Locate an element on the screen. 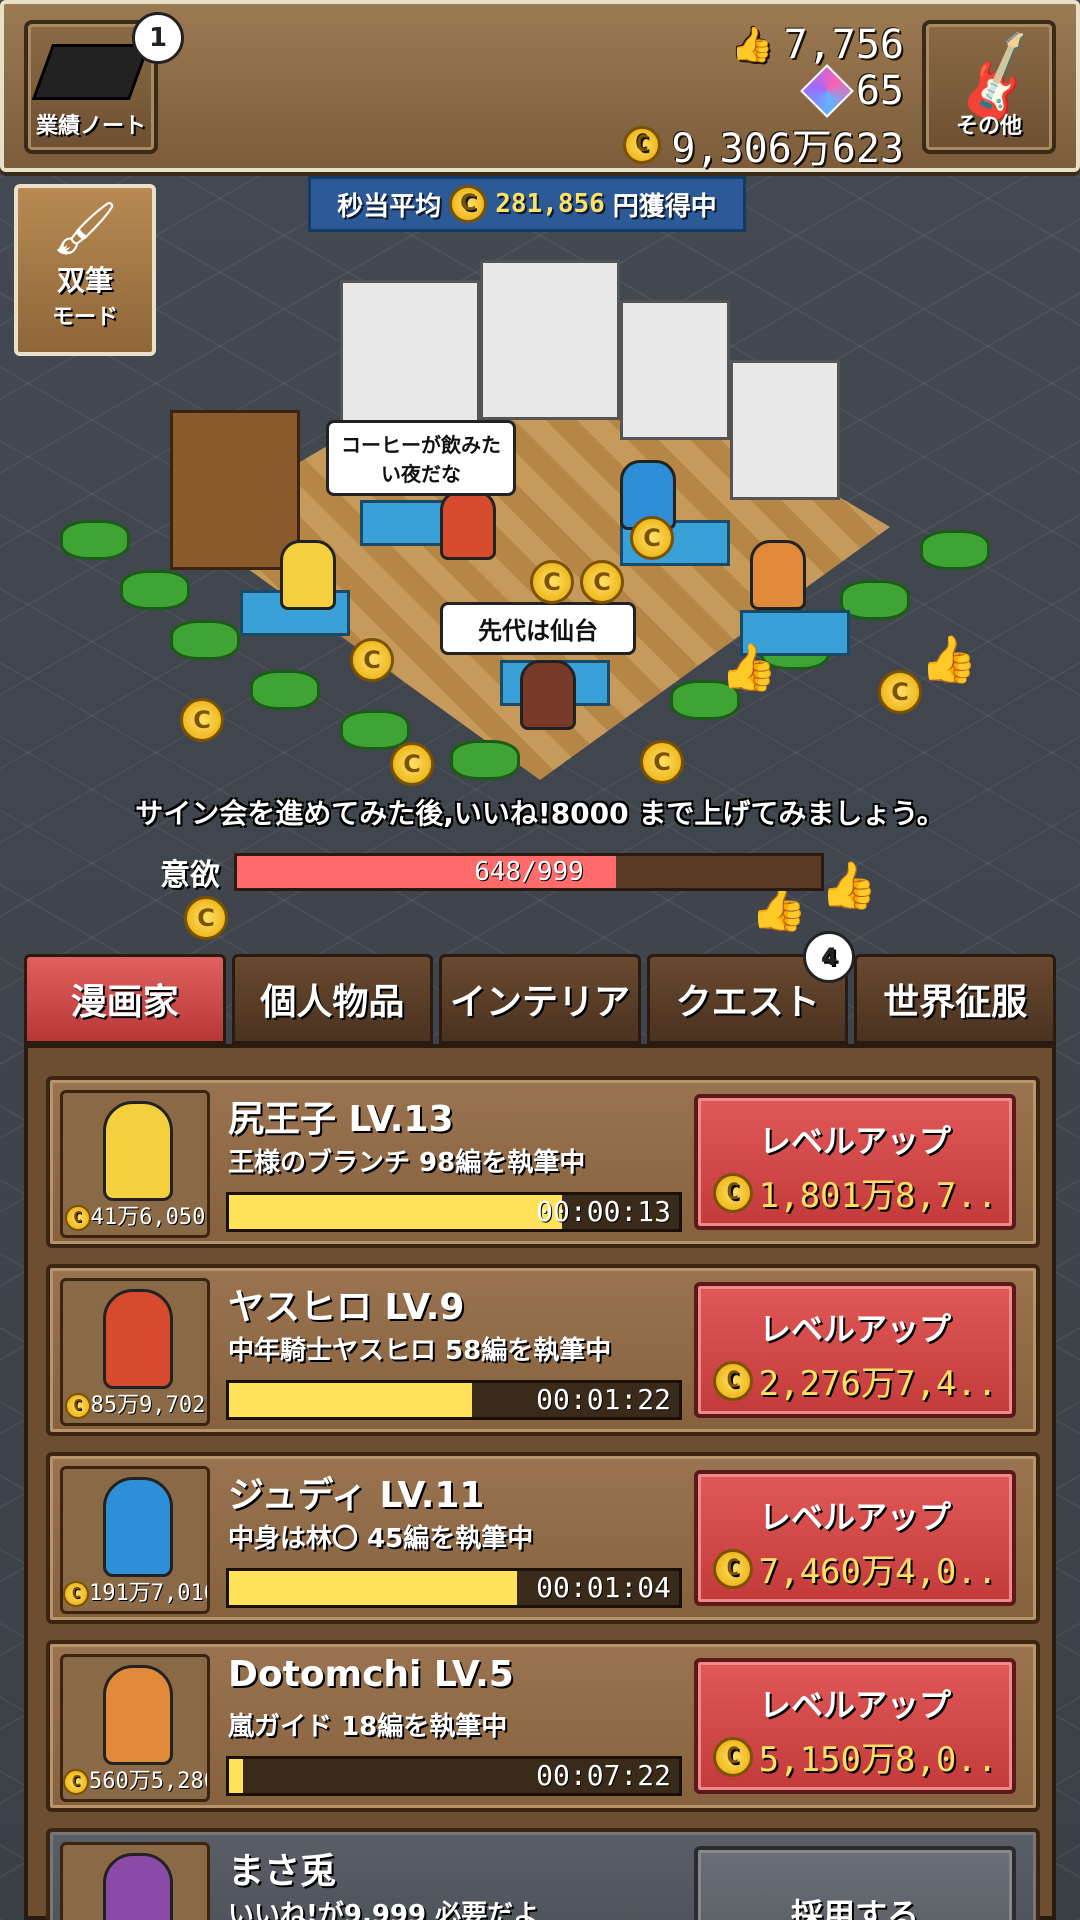  current-work: 中年騎士ヤスヒロ 58編を執筆中 is located at coordinates (420, 1351).